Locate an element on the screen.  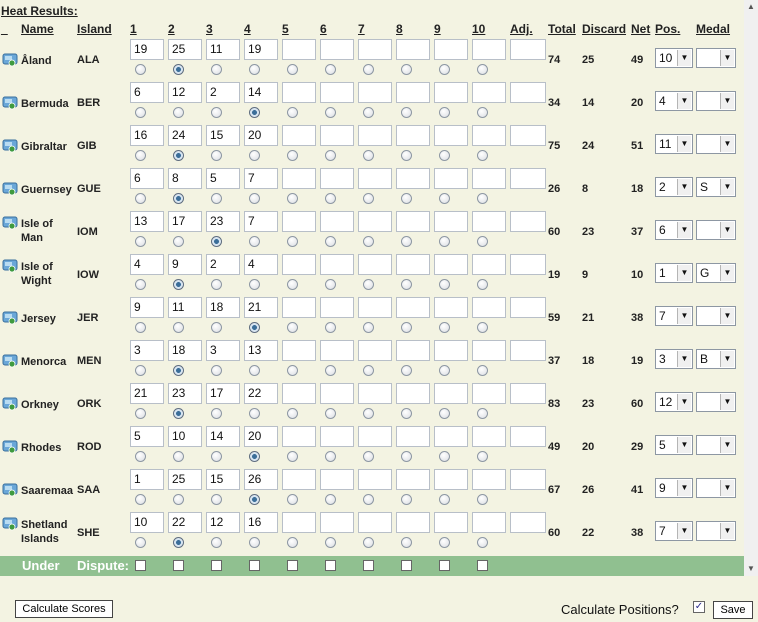
score-input-race-2: 12 is located at coordinates (185, 92).